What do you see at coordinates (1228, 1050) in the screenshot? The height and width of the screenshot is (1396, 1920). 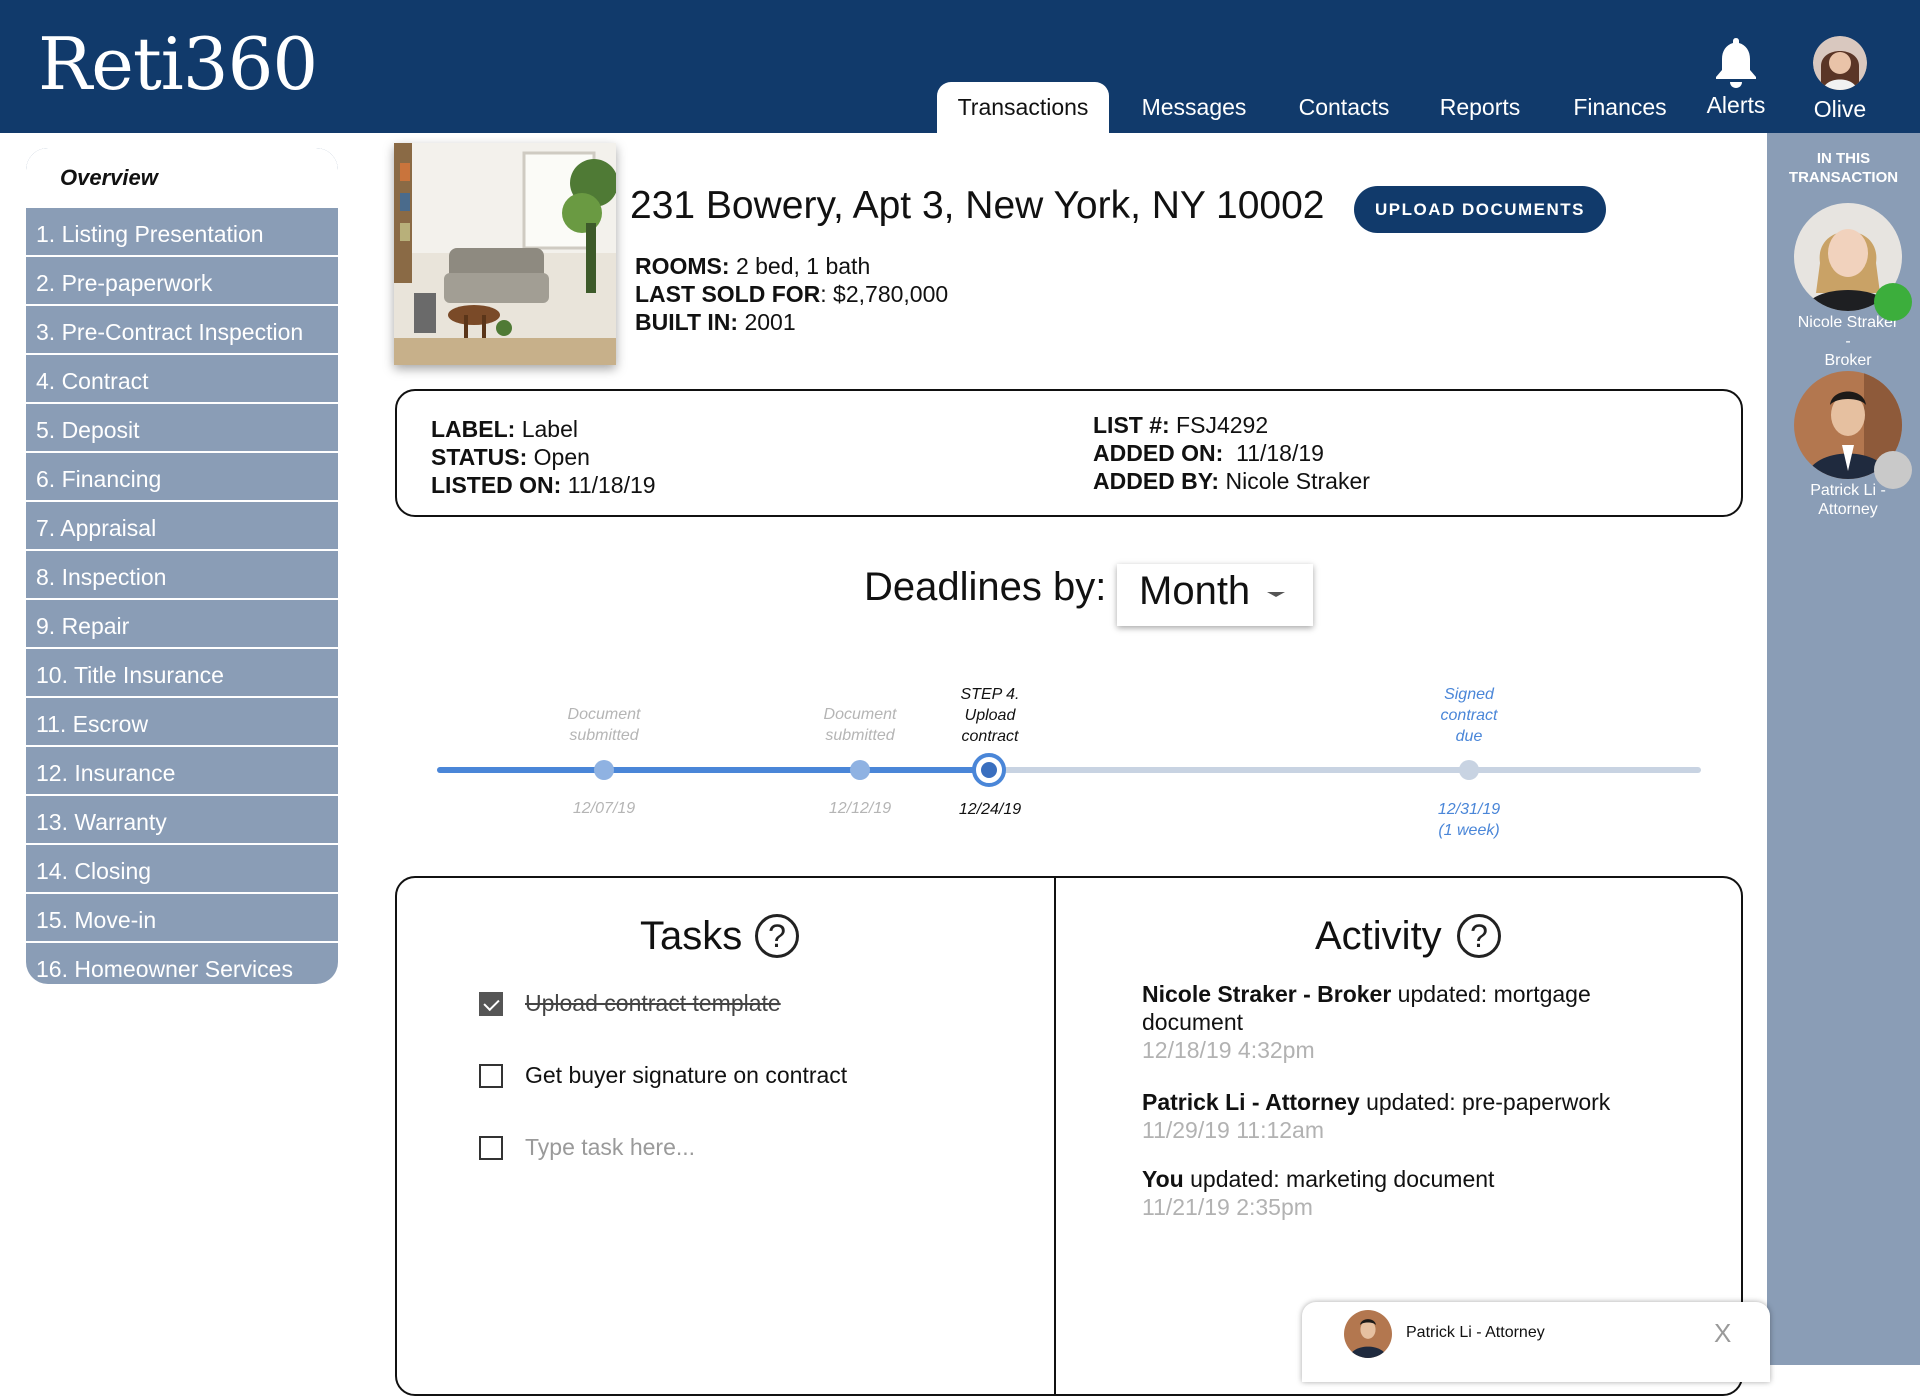 I see `activity-time: 12/18/19 4:32pm` at bounding box center [1228, 1050].